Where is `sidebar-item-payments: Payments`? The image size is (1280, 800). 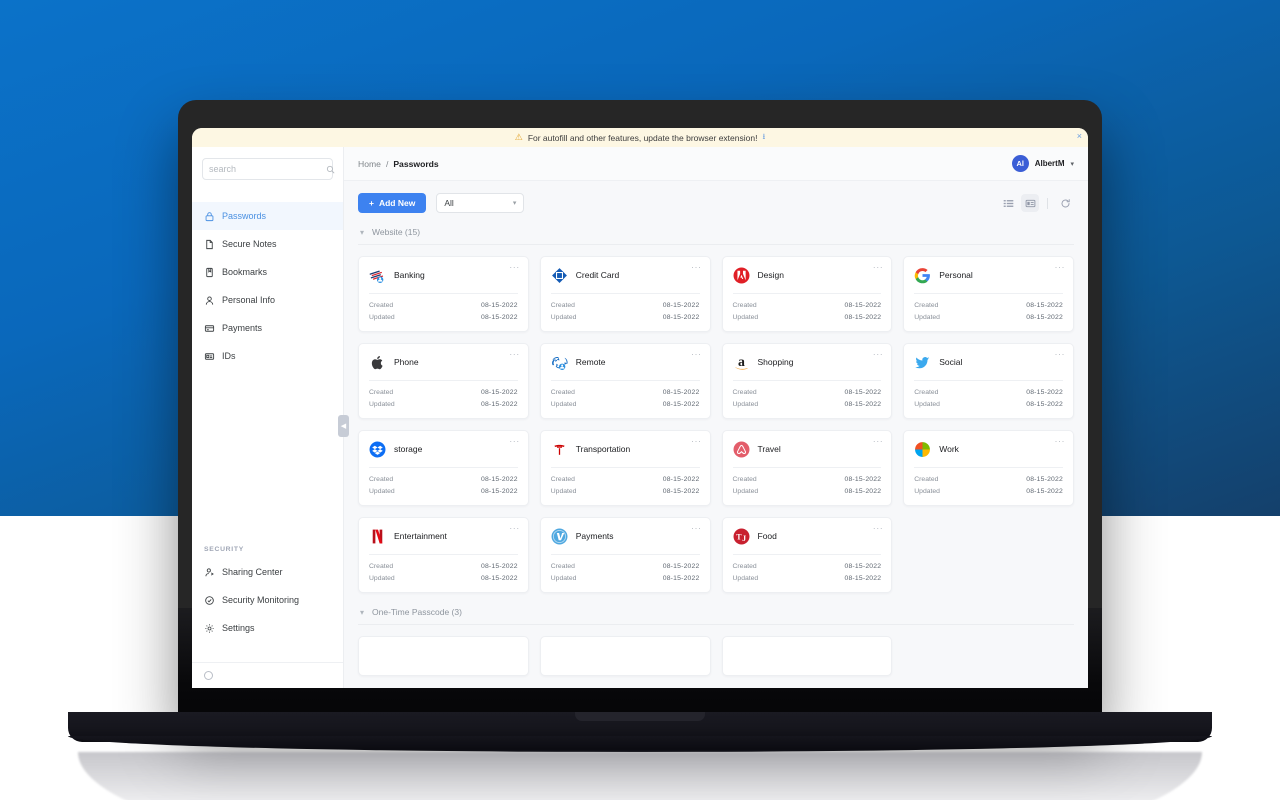
sidebar-item-payments: Payments is located at coordinates (267, 328).